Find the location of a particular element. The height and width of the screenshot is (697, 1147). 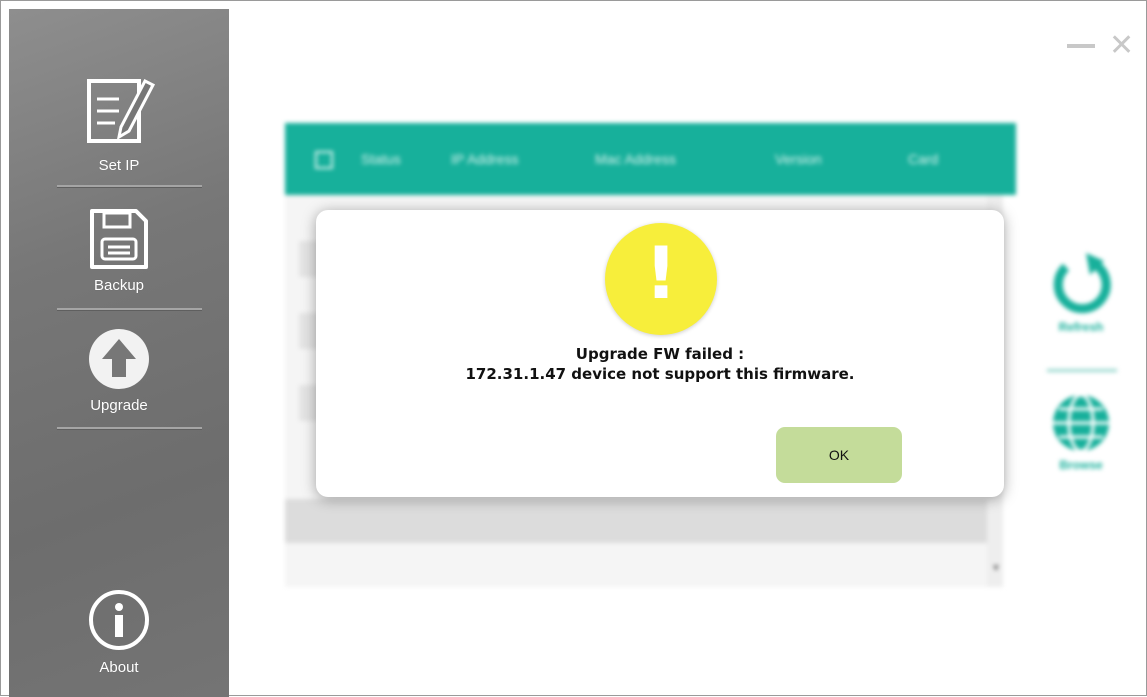

browse-label: Browse is located at coordinates (1081, 465).